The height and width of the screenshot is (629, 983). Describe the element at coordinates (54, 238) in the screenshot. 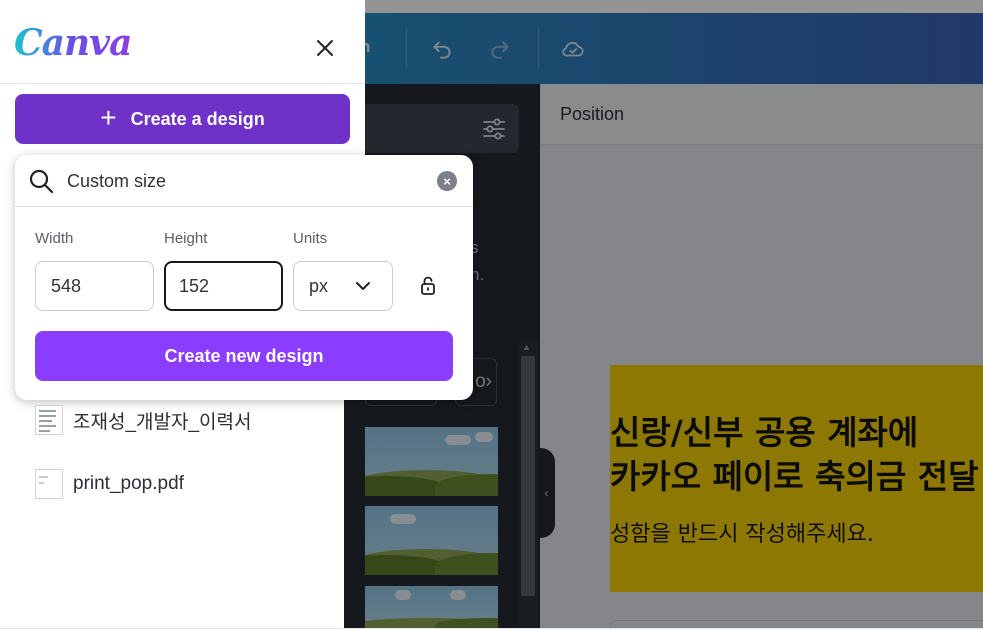

I see `width-label: Width` at that location.